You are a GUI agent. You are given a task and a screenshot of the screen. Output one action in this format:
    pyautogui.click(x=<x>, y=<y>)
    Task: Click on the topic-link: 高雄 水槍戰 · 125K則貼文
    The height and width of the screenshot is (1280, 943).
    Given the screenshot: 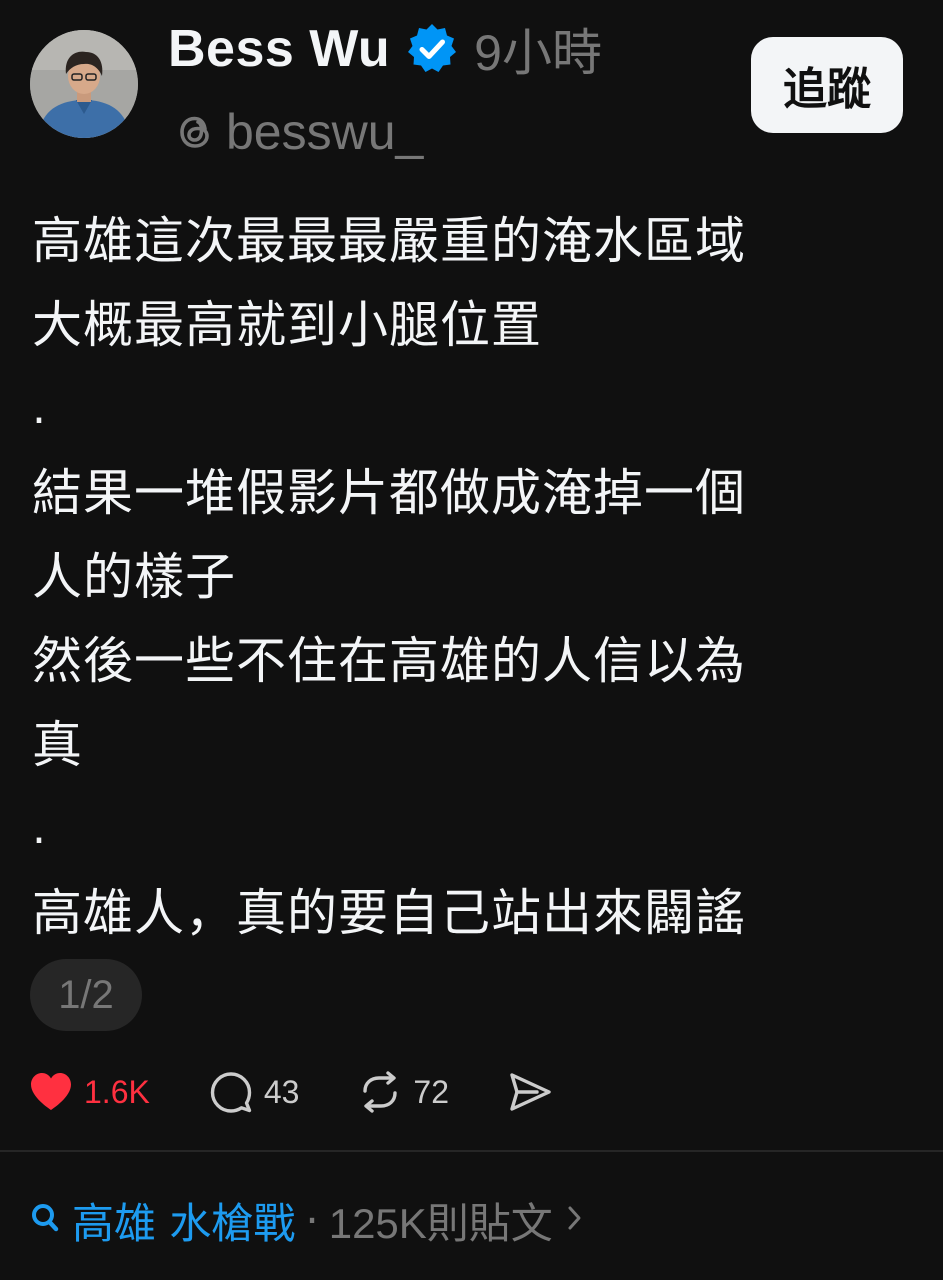 What is the action you would take?
    pyautogui.click(x=306, y=1220)
    